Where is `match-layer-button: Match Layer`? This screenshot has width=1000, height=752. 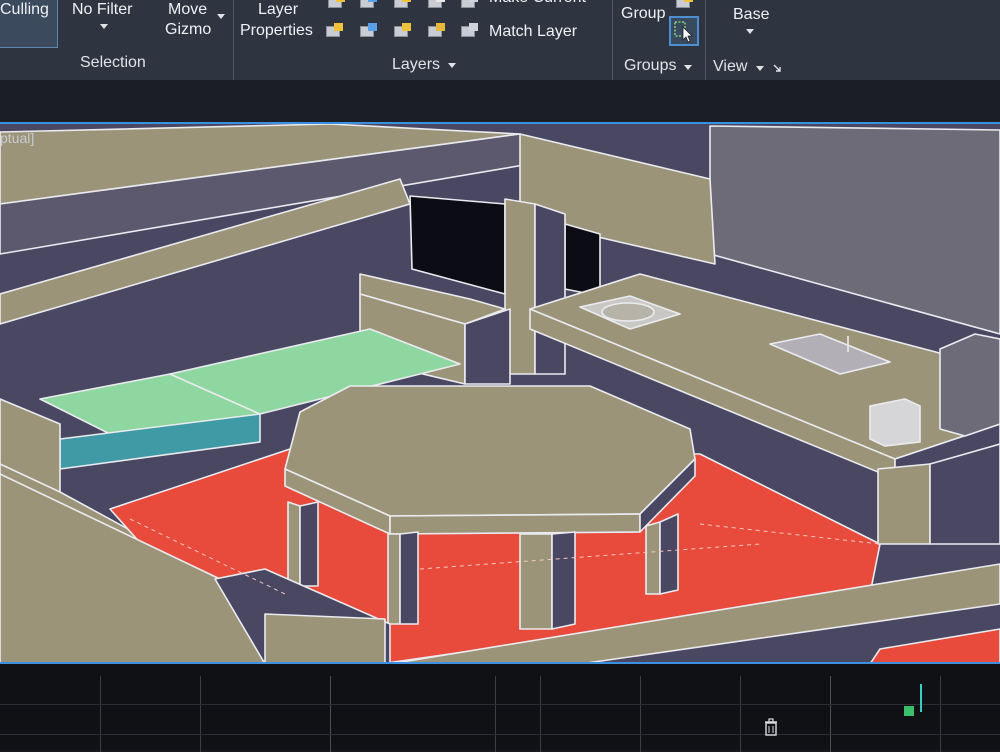
match-layer-button: Match Layer is located at coordinates (533, 32).